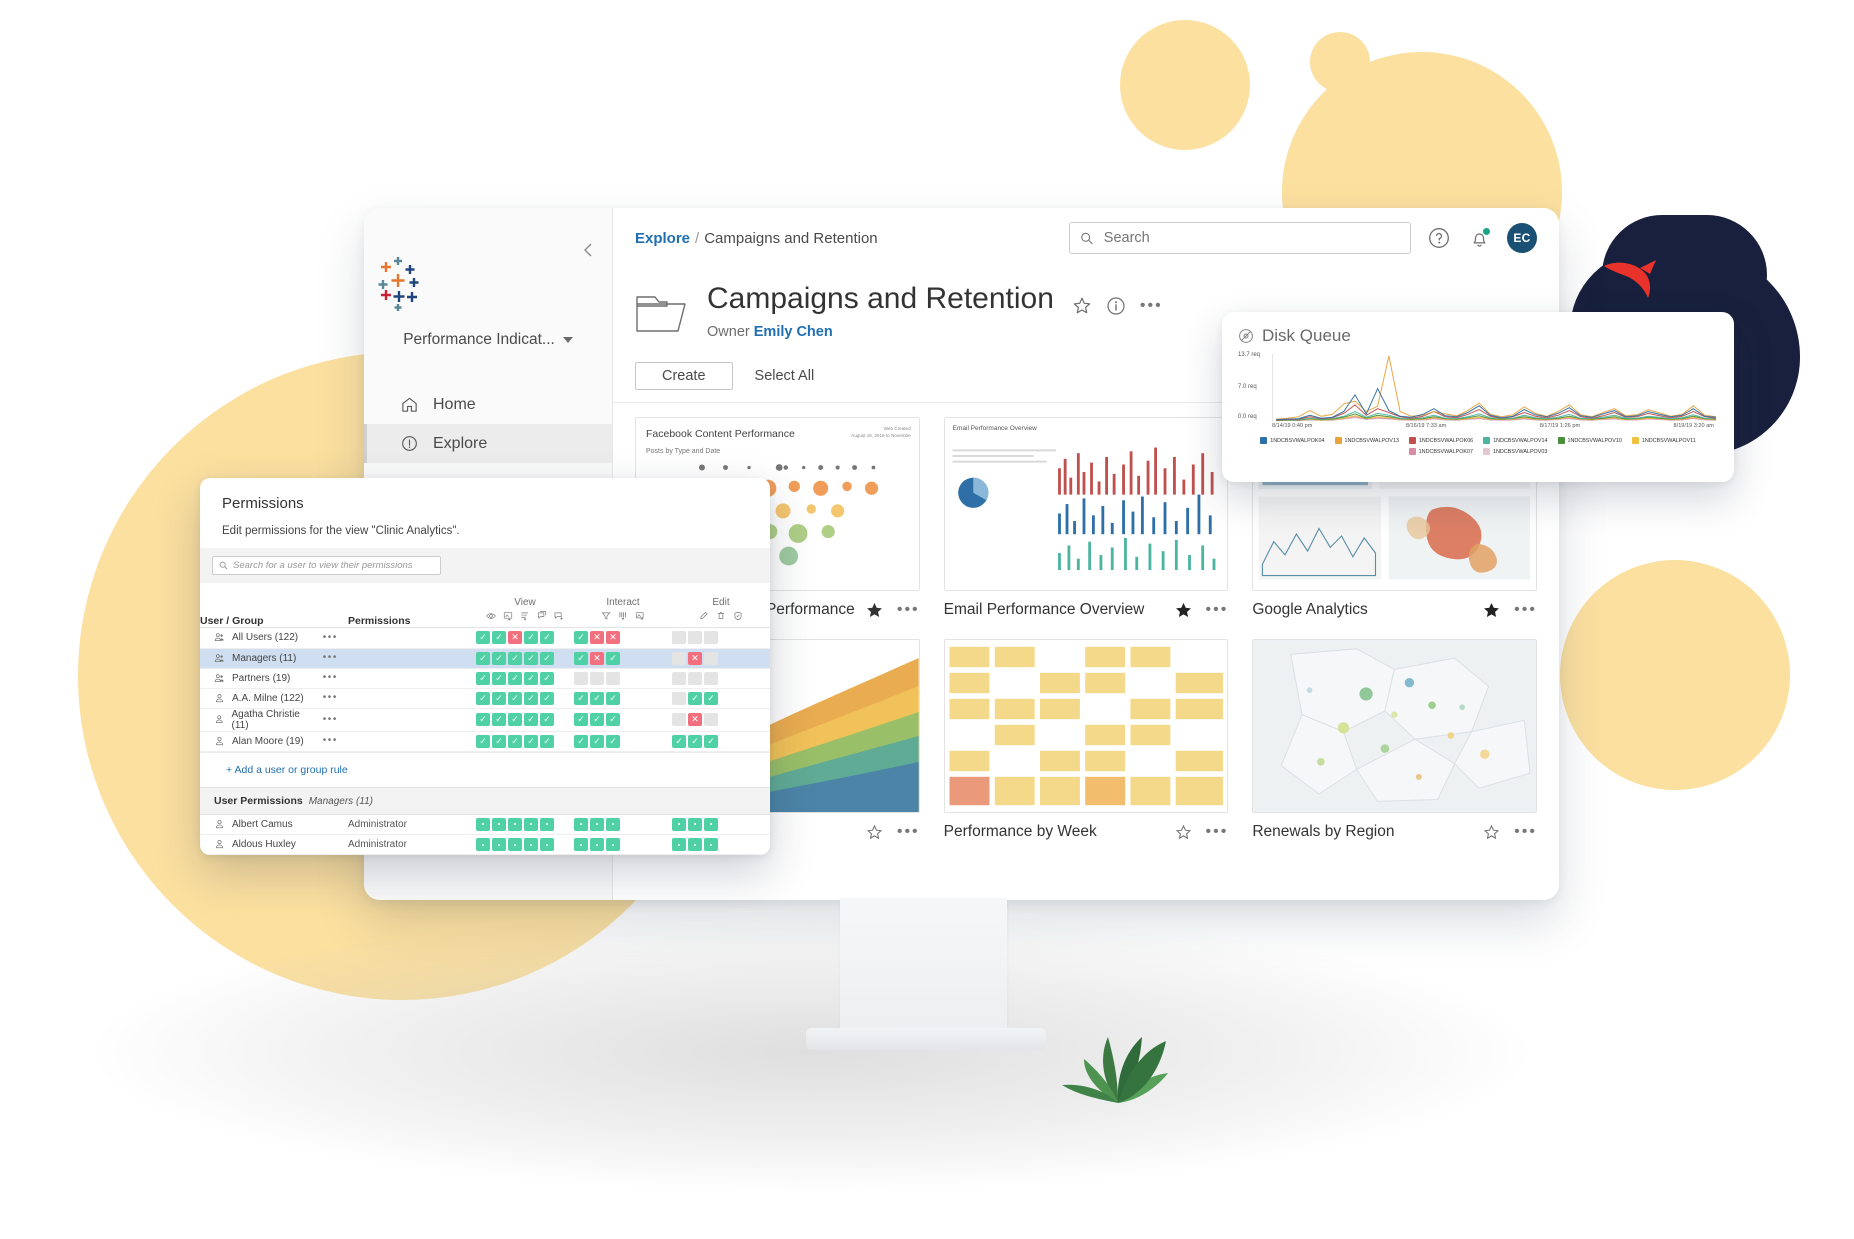 This screenshot has height=1239, width=1854. I want to click on card-thumbnail, so click(1086, 726).